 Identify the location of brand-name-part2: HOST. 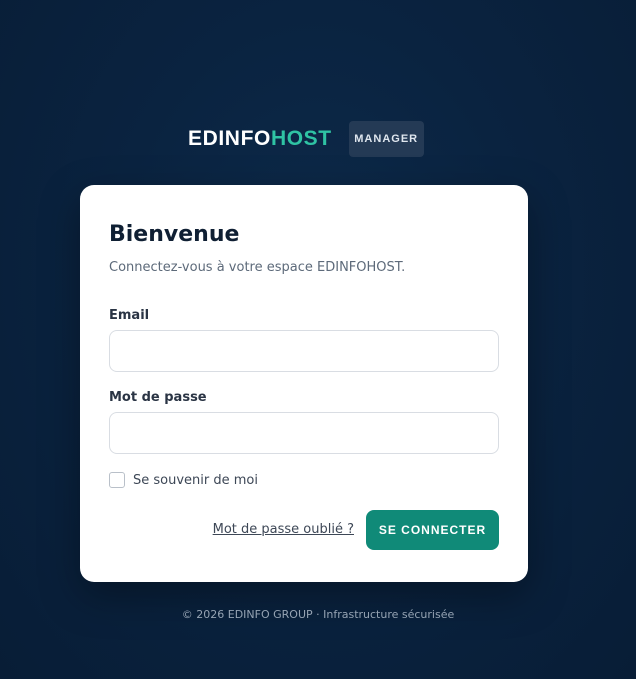
(301, 138).